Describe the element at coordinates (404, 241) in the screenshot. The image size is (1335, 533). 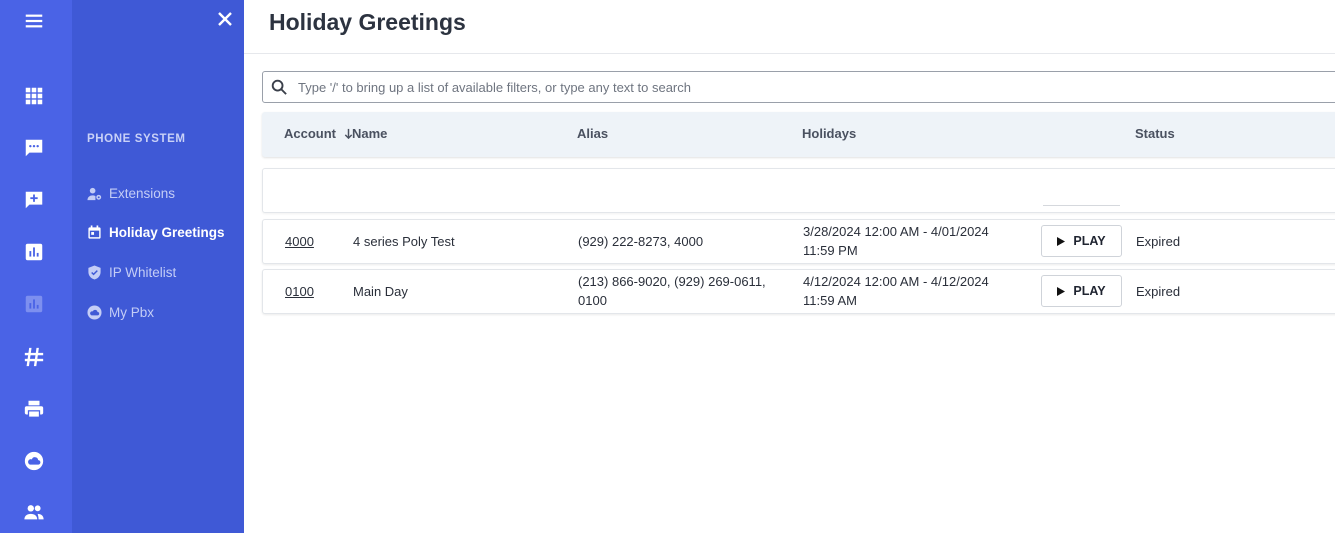
I see `greeting-name: 4 series Poly Test` at that location.